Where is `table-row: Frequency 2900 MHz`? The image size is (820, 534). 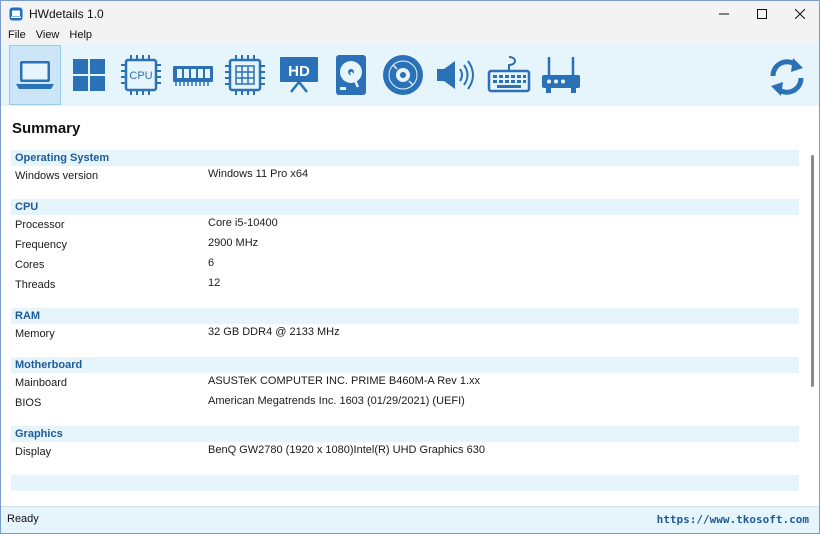
table-row: Frequency 2900 MHz is located at coordinates (405, 245).